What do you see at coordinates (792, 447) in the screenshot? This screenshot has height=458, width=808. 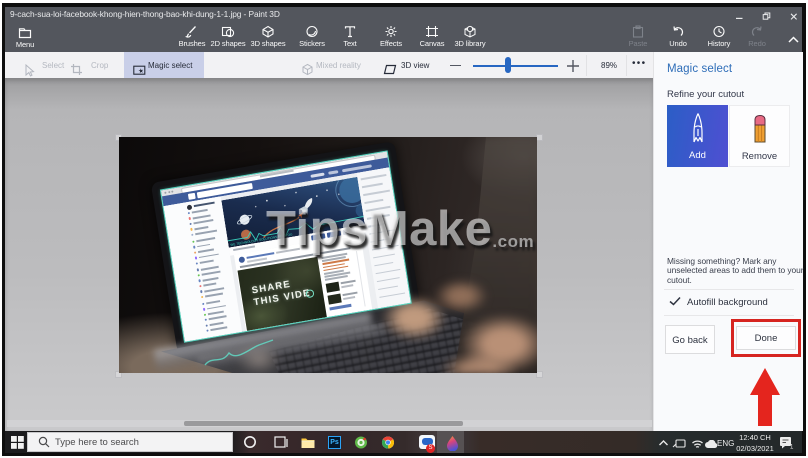 I see `svg-text: 1` at bounding box center [792, 447].